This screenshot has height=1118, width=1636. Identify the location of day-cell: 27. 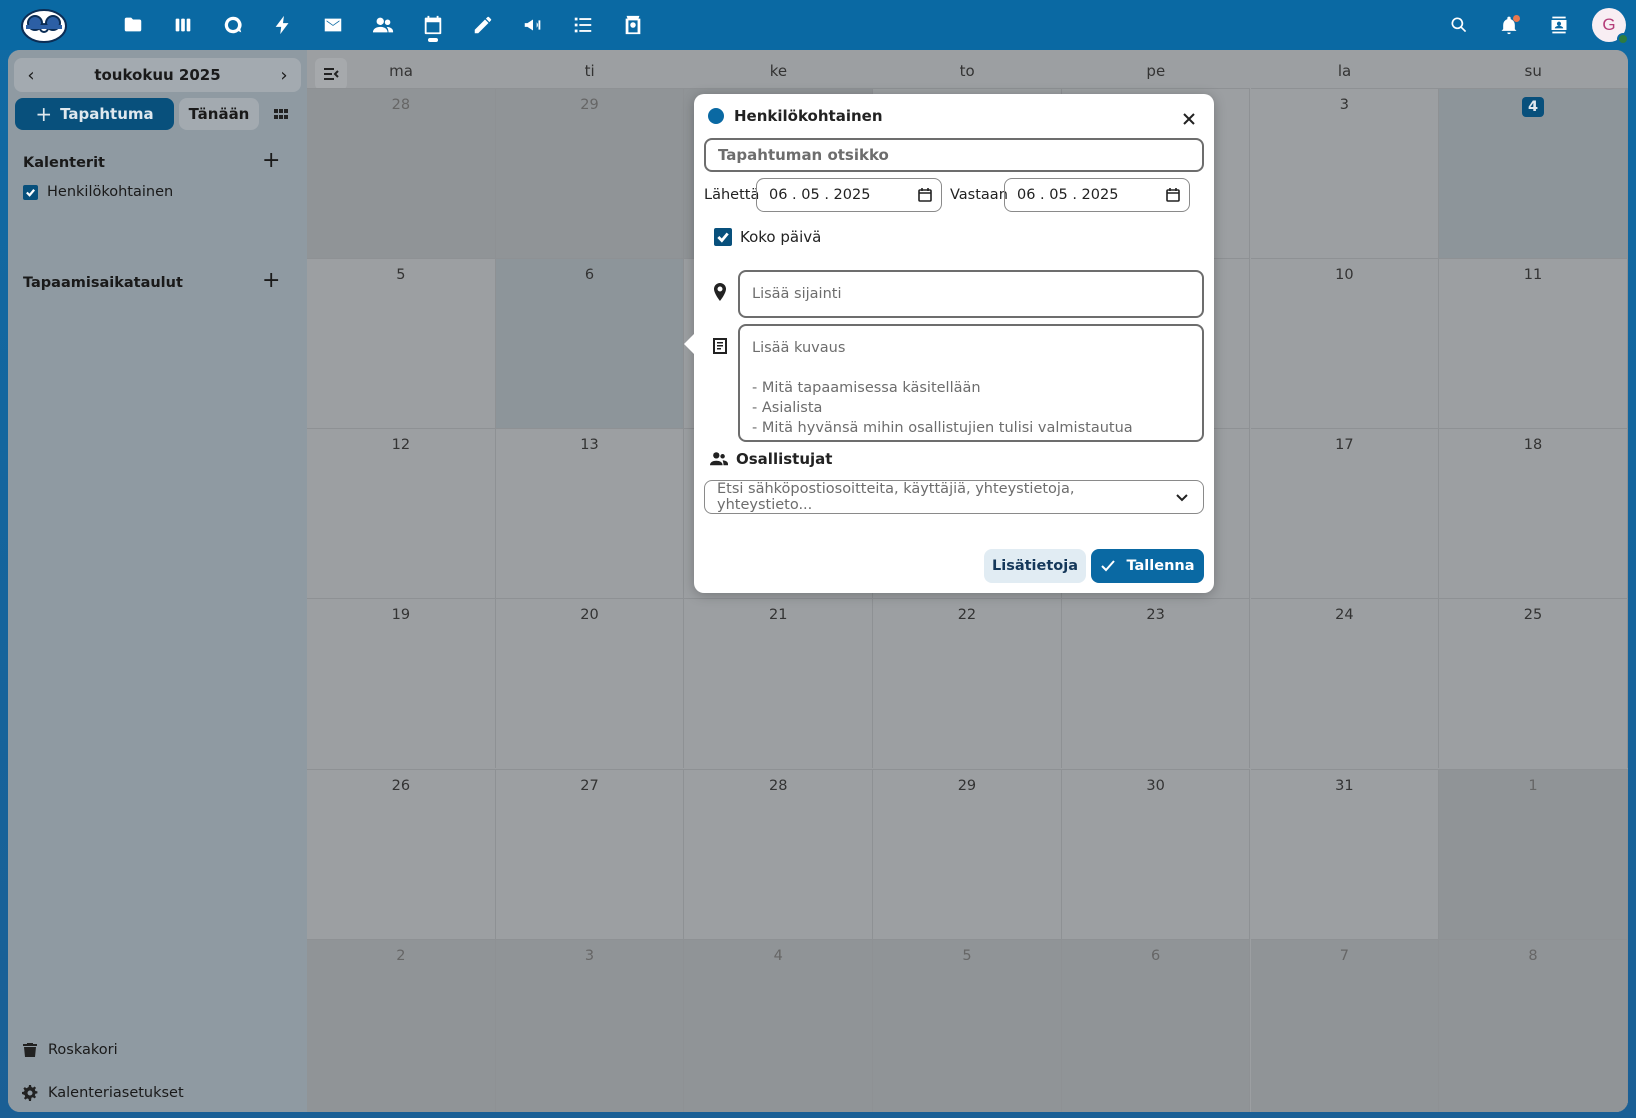
(590, 854).